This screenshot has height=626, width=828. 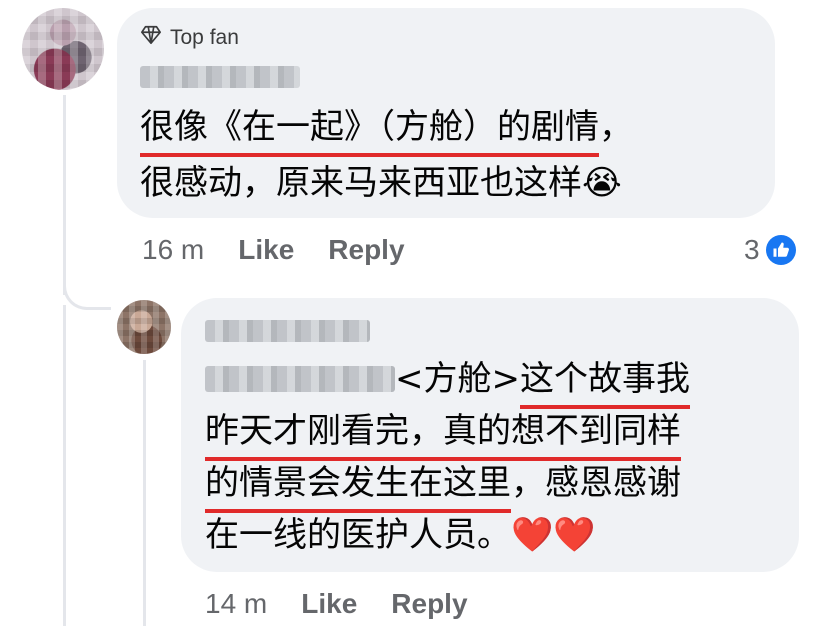 What do you see at coordinates (173, 250) in the screenshot?
I see `comment-timestamp: 16 m` at bounding box center [173, 250].